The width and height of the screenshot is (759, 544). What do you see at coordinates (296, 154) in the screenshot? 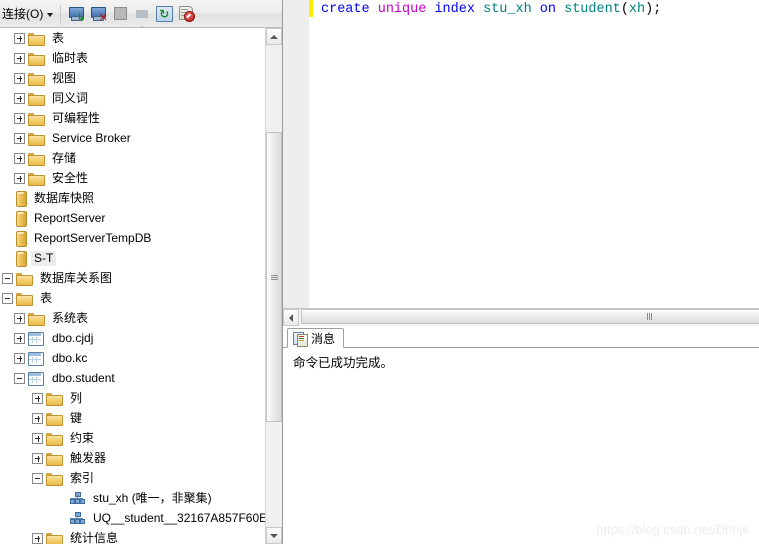
I see `editor-gutter` at bounding box center [296, 154].